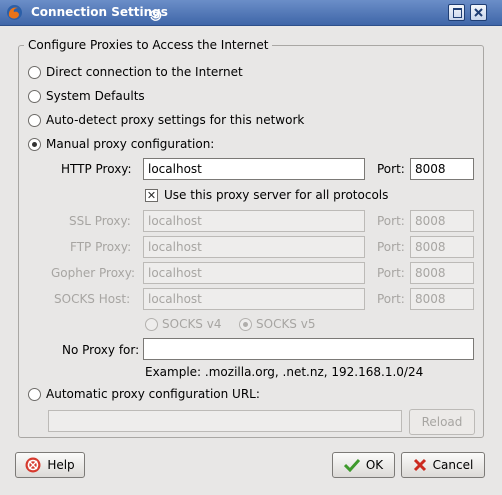 The height and width of the screenshot is (495, 502). What do you see at coordinates (95, 96) in the screenshot?
I see `radio-system-defaults-label: System Defaults` at bounding box center [95, 96].